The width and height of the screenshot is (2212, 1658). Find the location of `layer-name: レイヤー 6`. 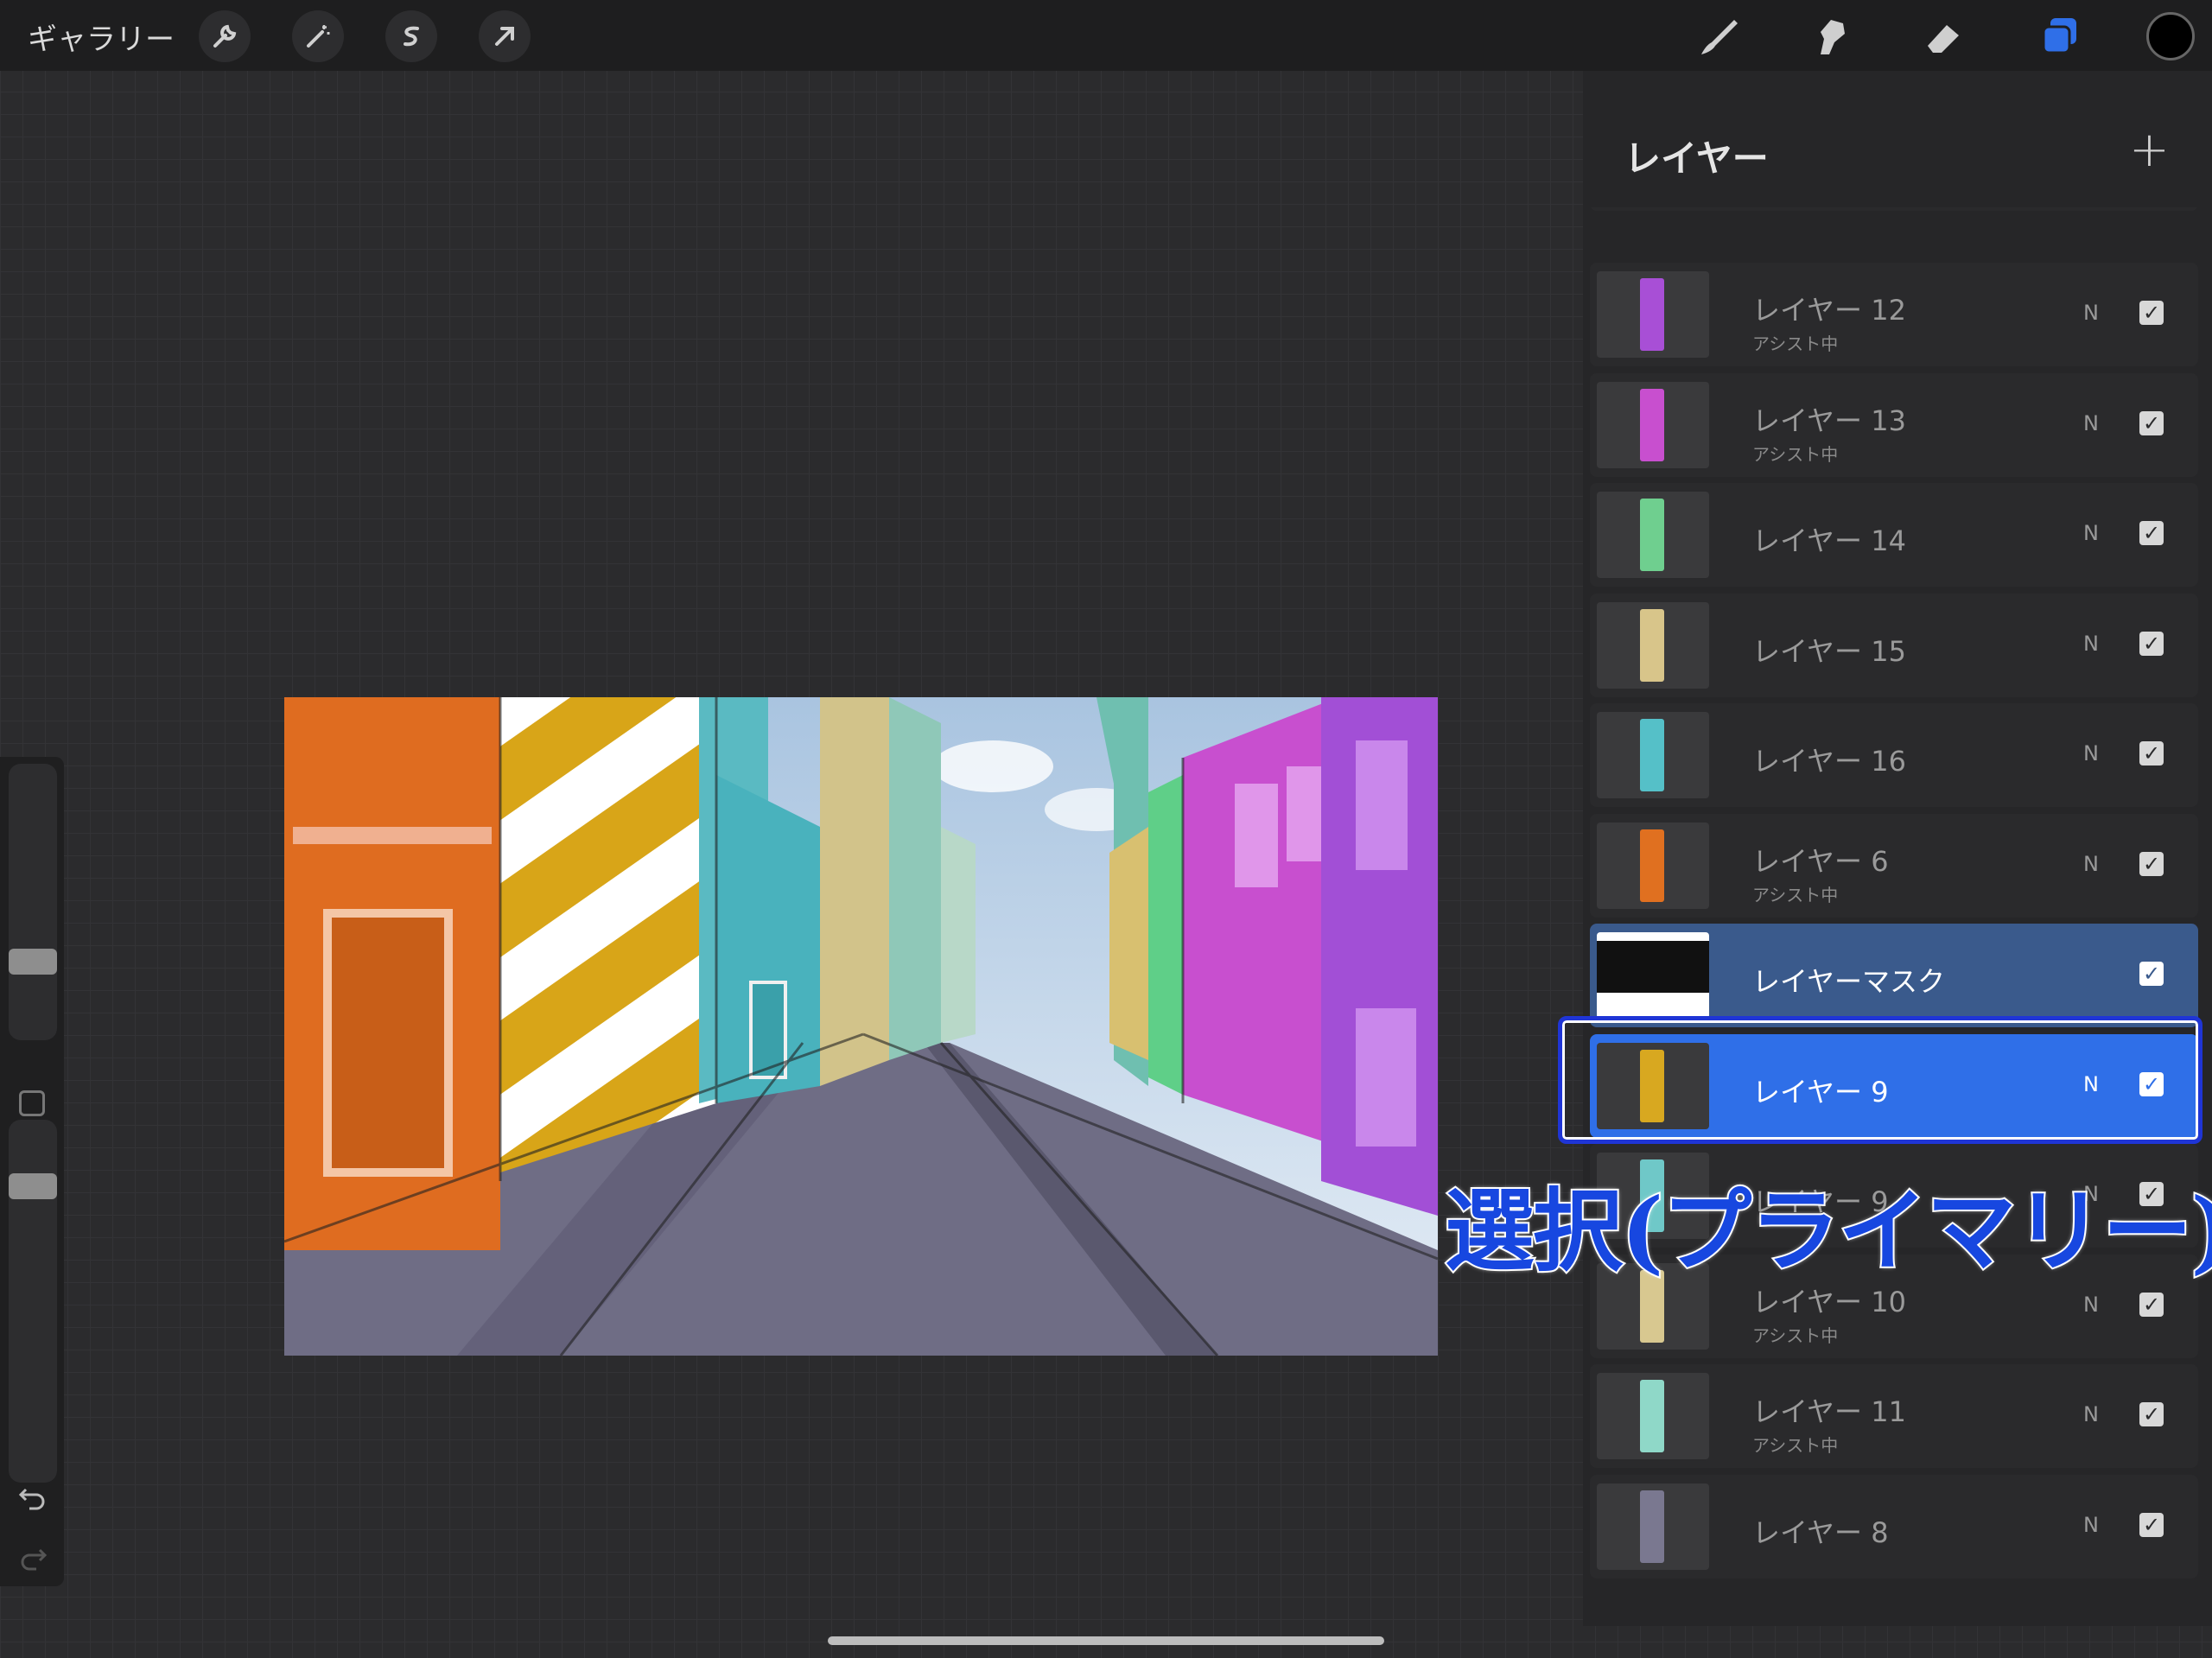

layer-name: レイヤー 6 is located at coordinates (1820, 861).